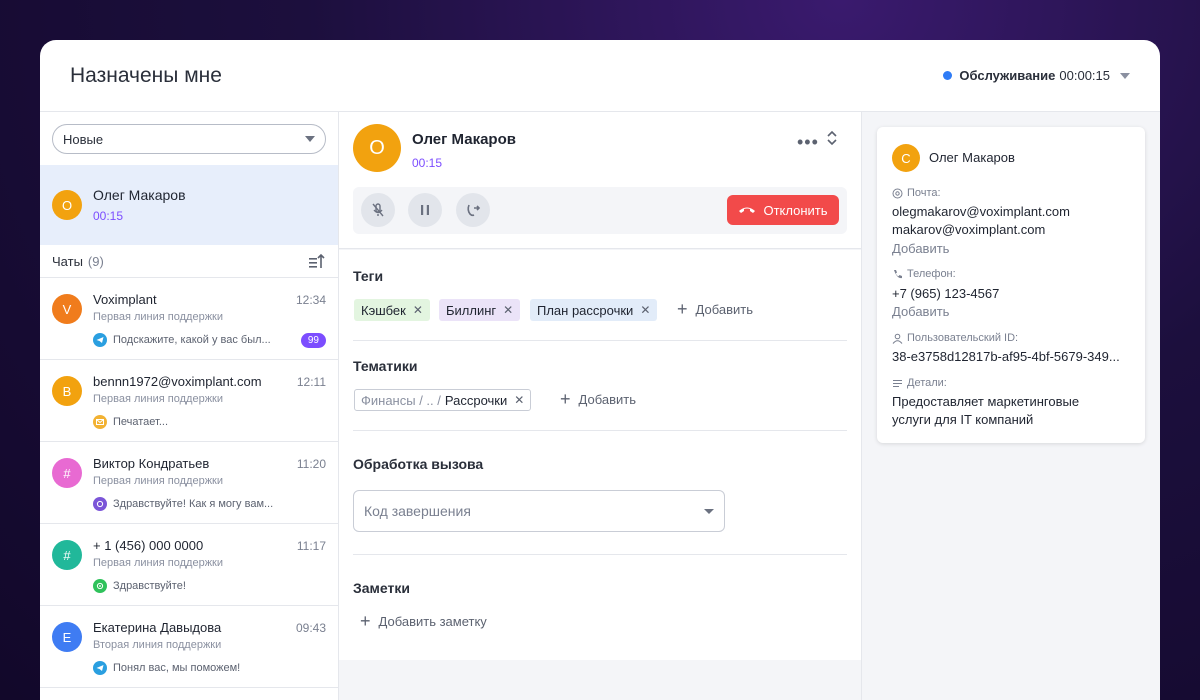 This screenshot has width=1200, height=700. What do you see at coordinates (464, 139) in the screenshot?
I see `caller-name: Олег Макаров` at bounding box center [464, 139].